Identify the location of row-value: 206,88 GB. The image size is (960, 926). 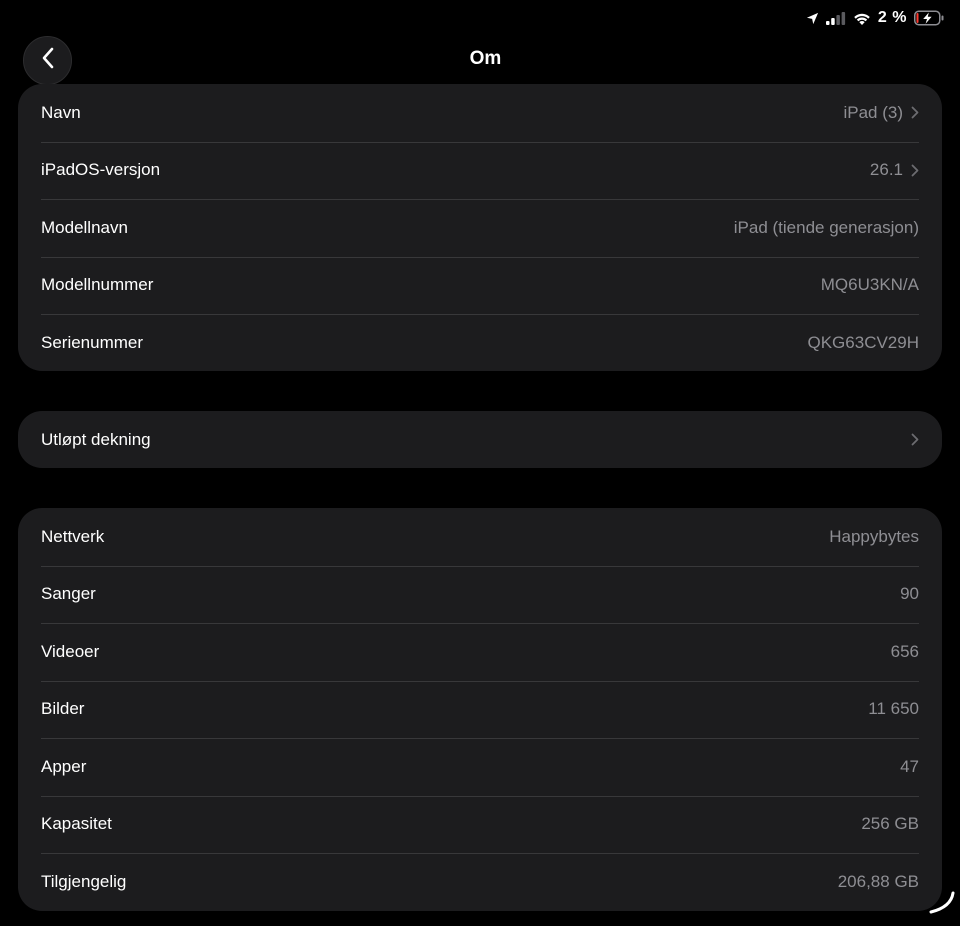
(878, 881).